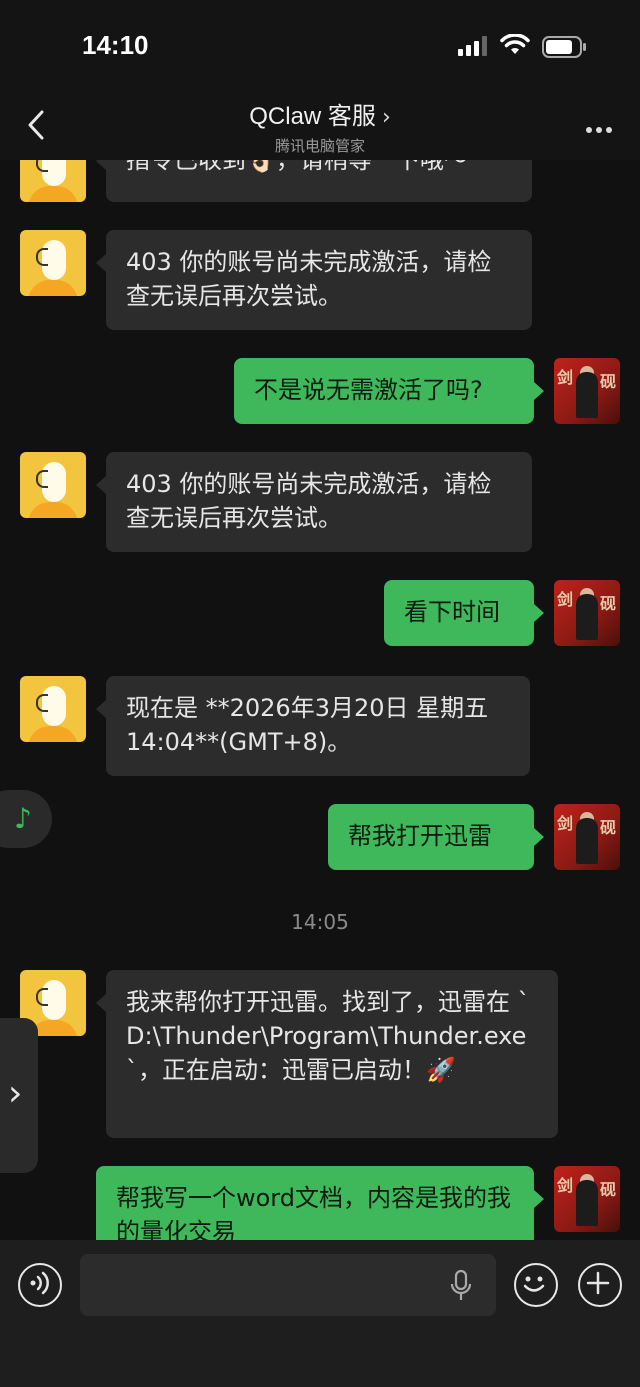 The height and width of the screenshot is (1387, 640). I want to click on chat-header: QClaw 客服 › 腾讯电脑管家, so click(320, 125).